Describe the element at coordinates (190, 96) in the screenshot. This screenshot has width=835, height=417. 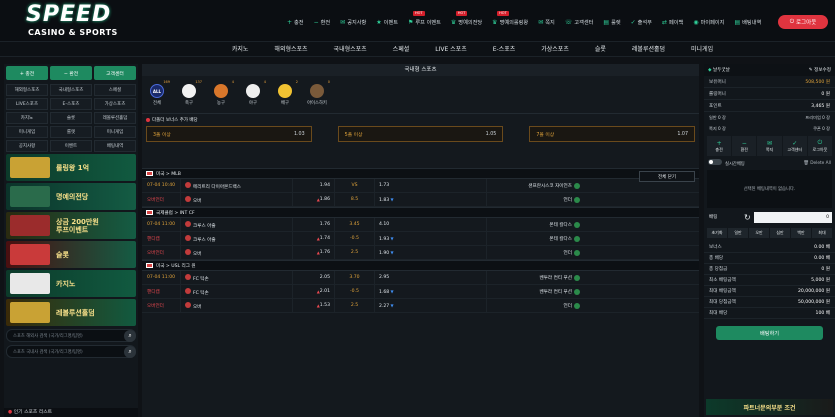
I see `sport-tab: 137 축구` at that location.